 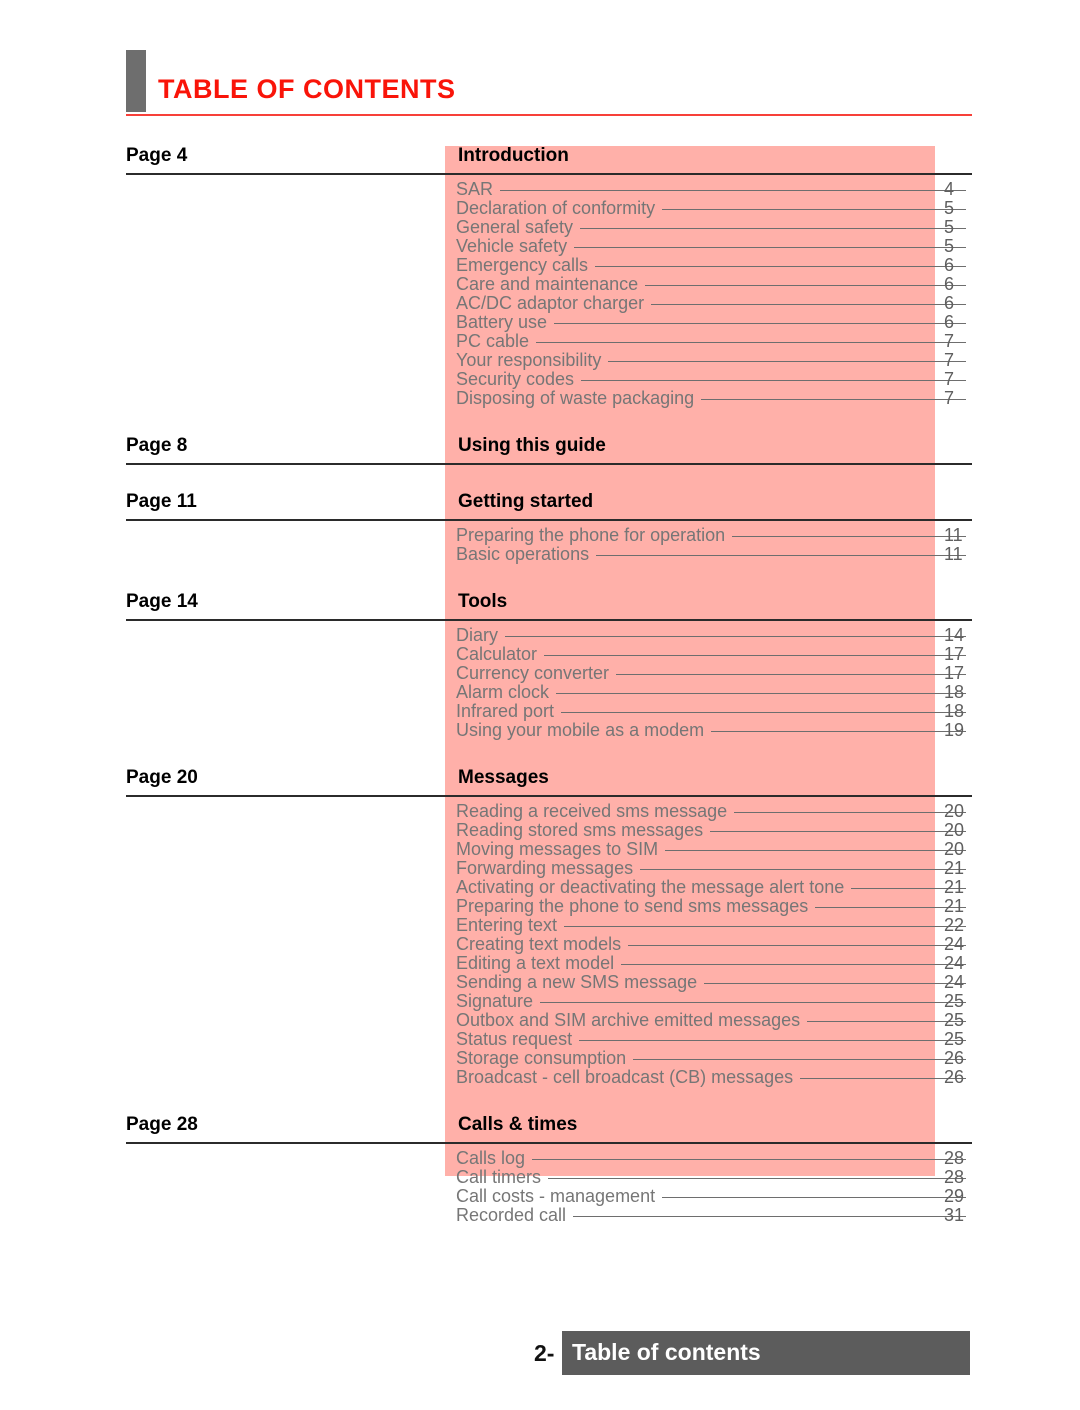 I want to click on toc-entry-inner: Care and maintenance, so click(x=714, y=284).